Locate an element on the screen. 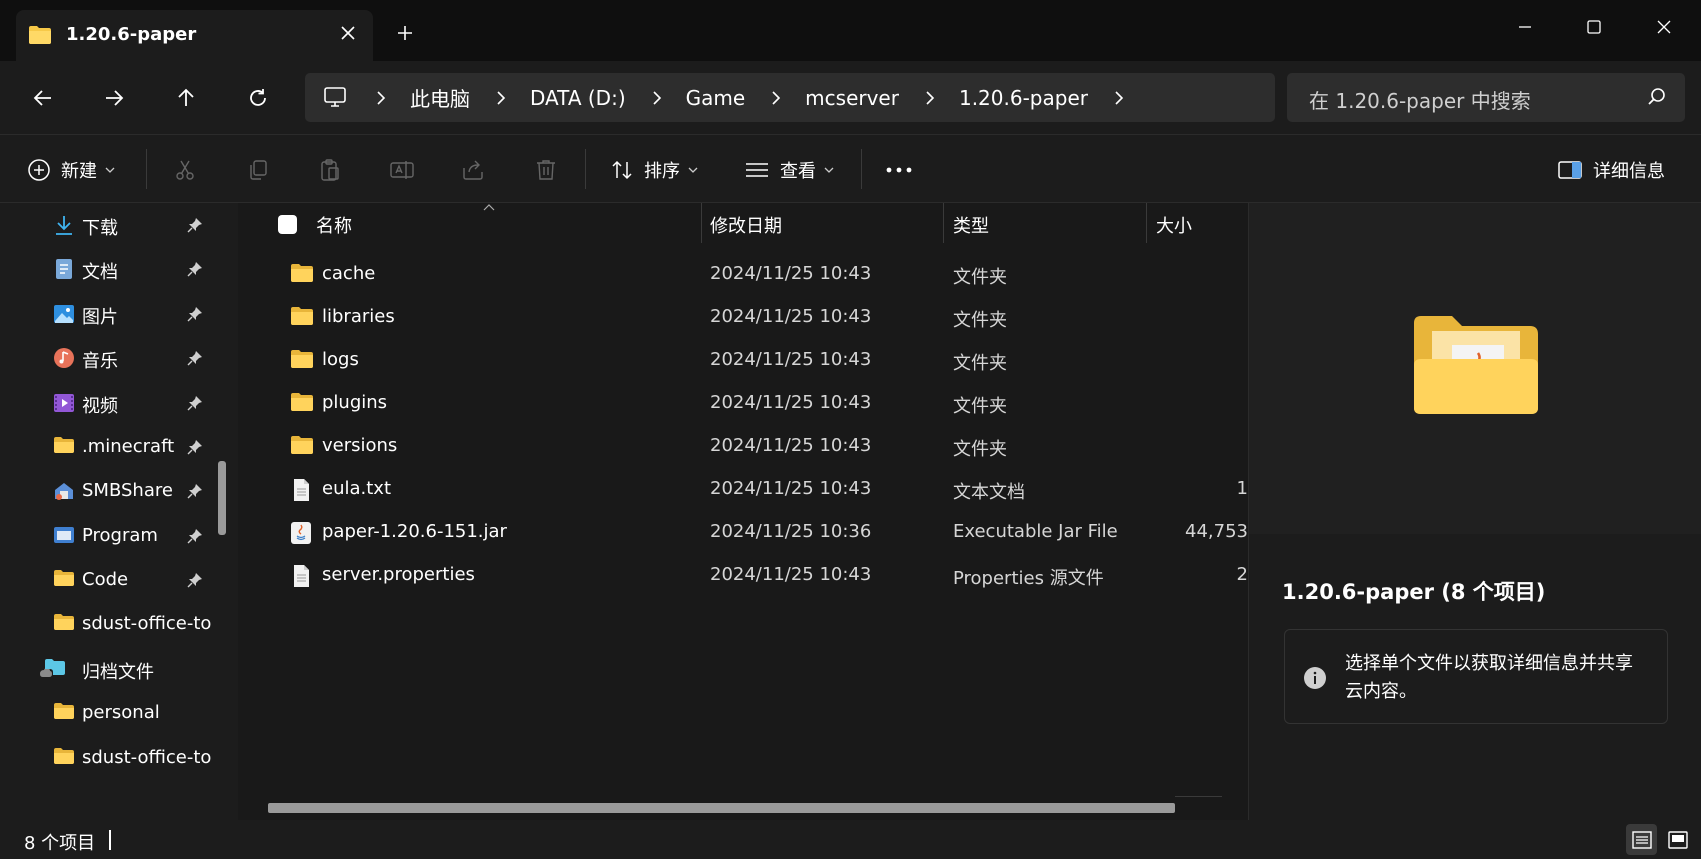 The height and width of the screenshot is (859, 1701). sidebar-item-pictures: 图片 is located at coordinates (115, 314).